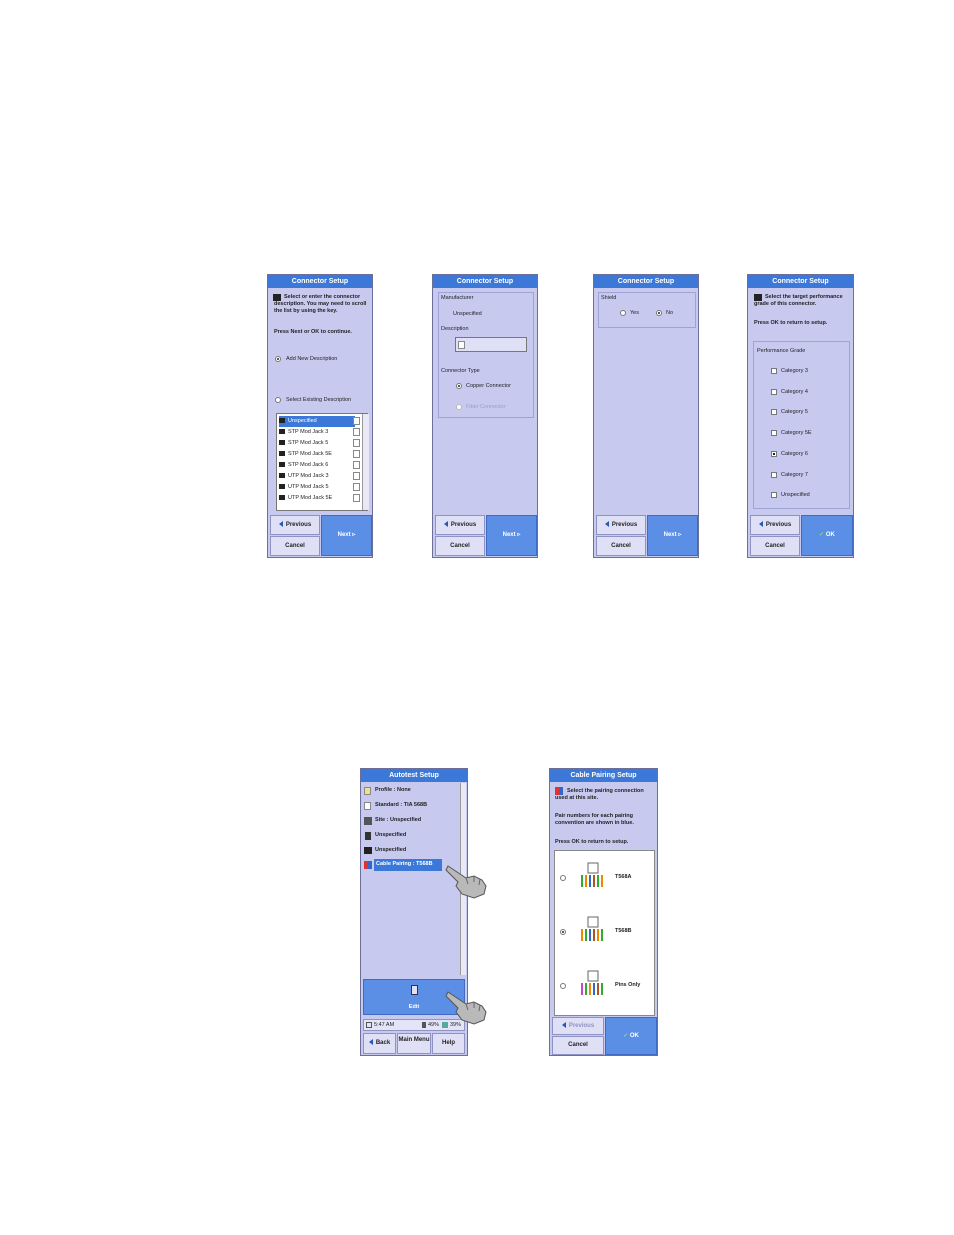 The height and width of the screenshot is (1235, 954). What do you see at coordinates (414, 1043) in the screenshot?
I see `main-menu-button: Main Menu` at bounding box center [414, 1043].